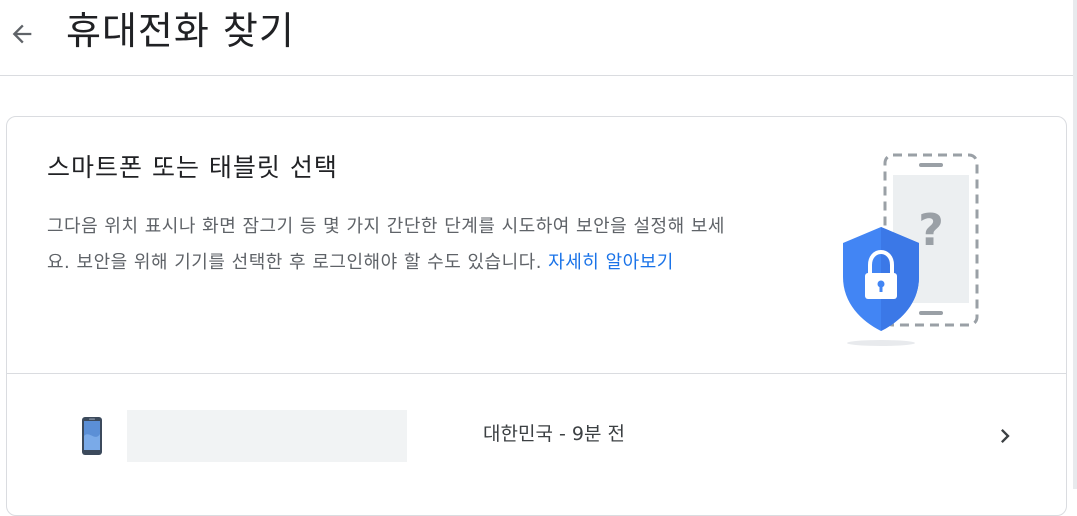 This screenshot has width=1077, height=516. What do you see at coordinates (192, 167) in the screenshot?
I see `card-title: 스마트폰 또는 태블릿 선택` at bounding box center [192, 167].